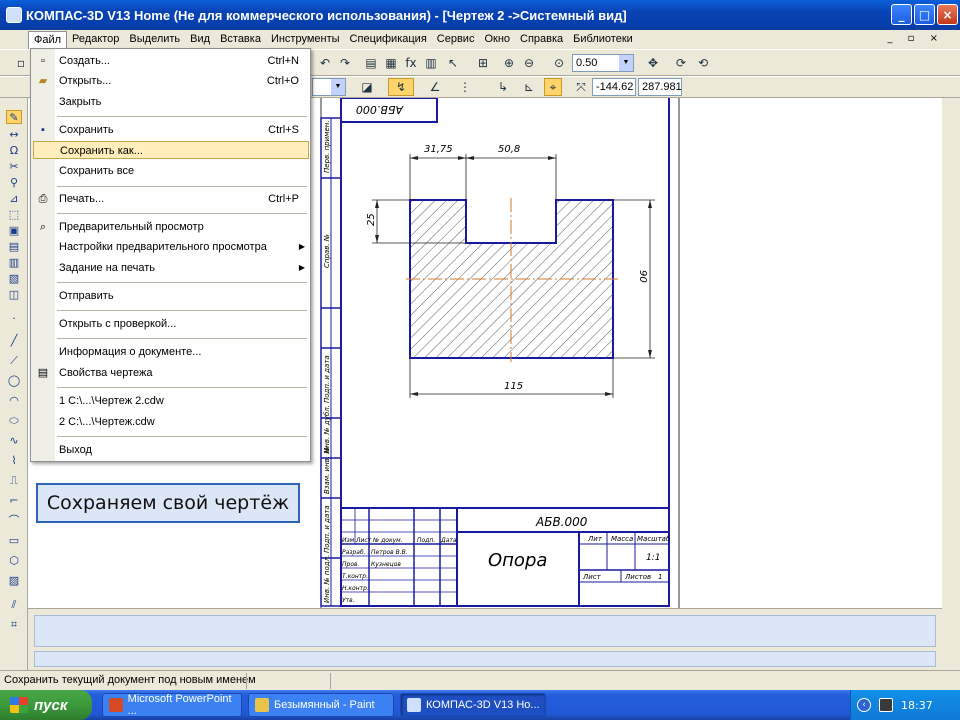 Image resolution: width=960 pixels, height=720 pixels. Describe the element at coordinates (653, 63) in the screenshot. I see `pan-icon: ✥` at that location.